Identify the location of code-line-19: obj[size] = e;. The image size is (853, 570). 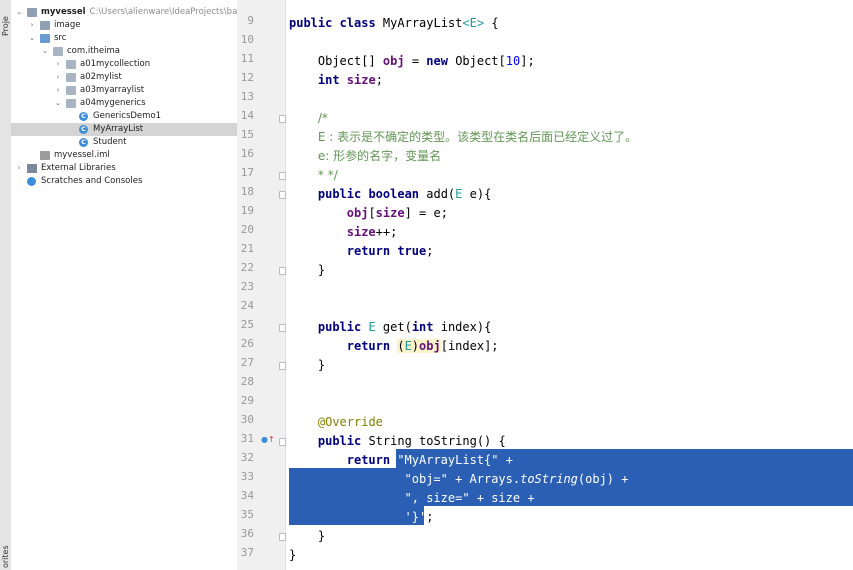
(397, 213).